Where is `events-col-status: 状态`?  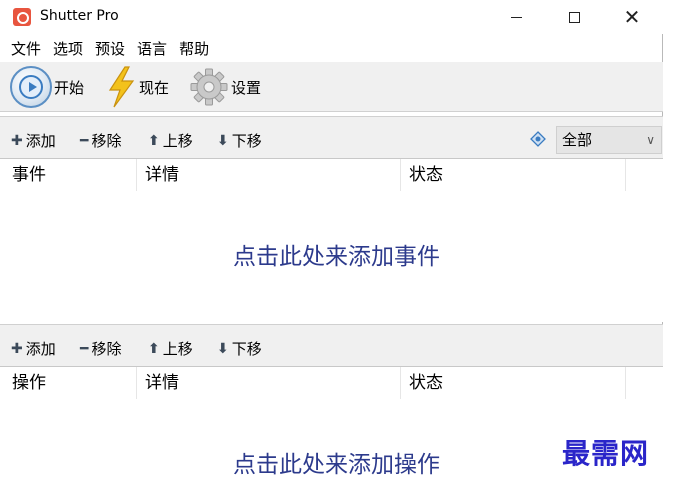 events-col-status: 状态 is located at coordinates (513, 175).